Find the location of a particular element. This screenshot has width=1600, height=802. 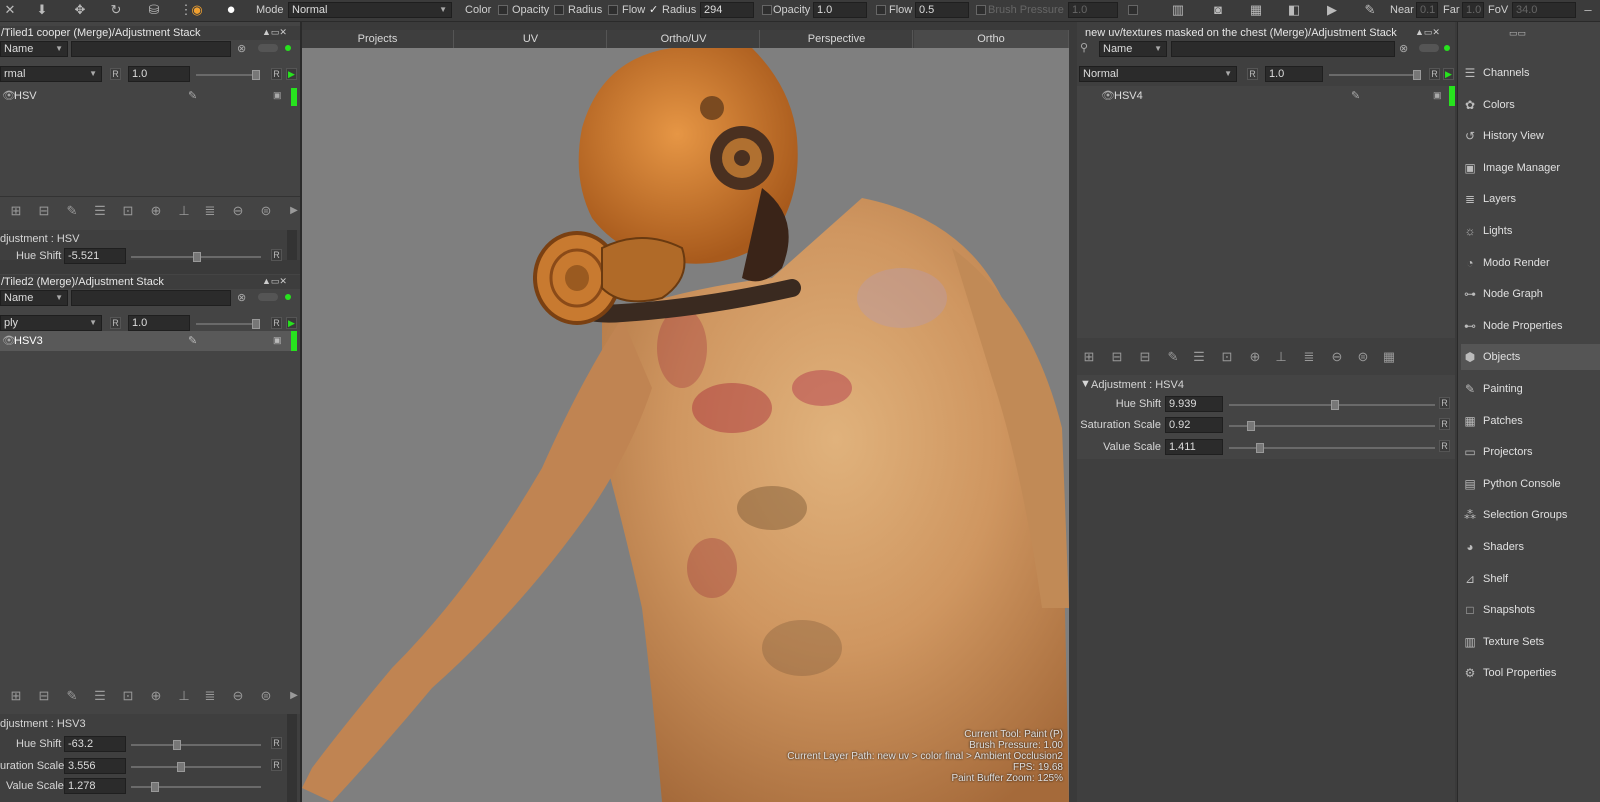

flow-checkbox is located at coordinates (613, 10).